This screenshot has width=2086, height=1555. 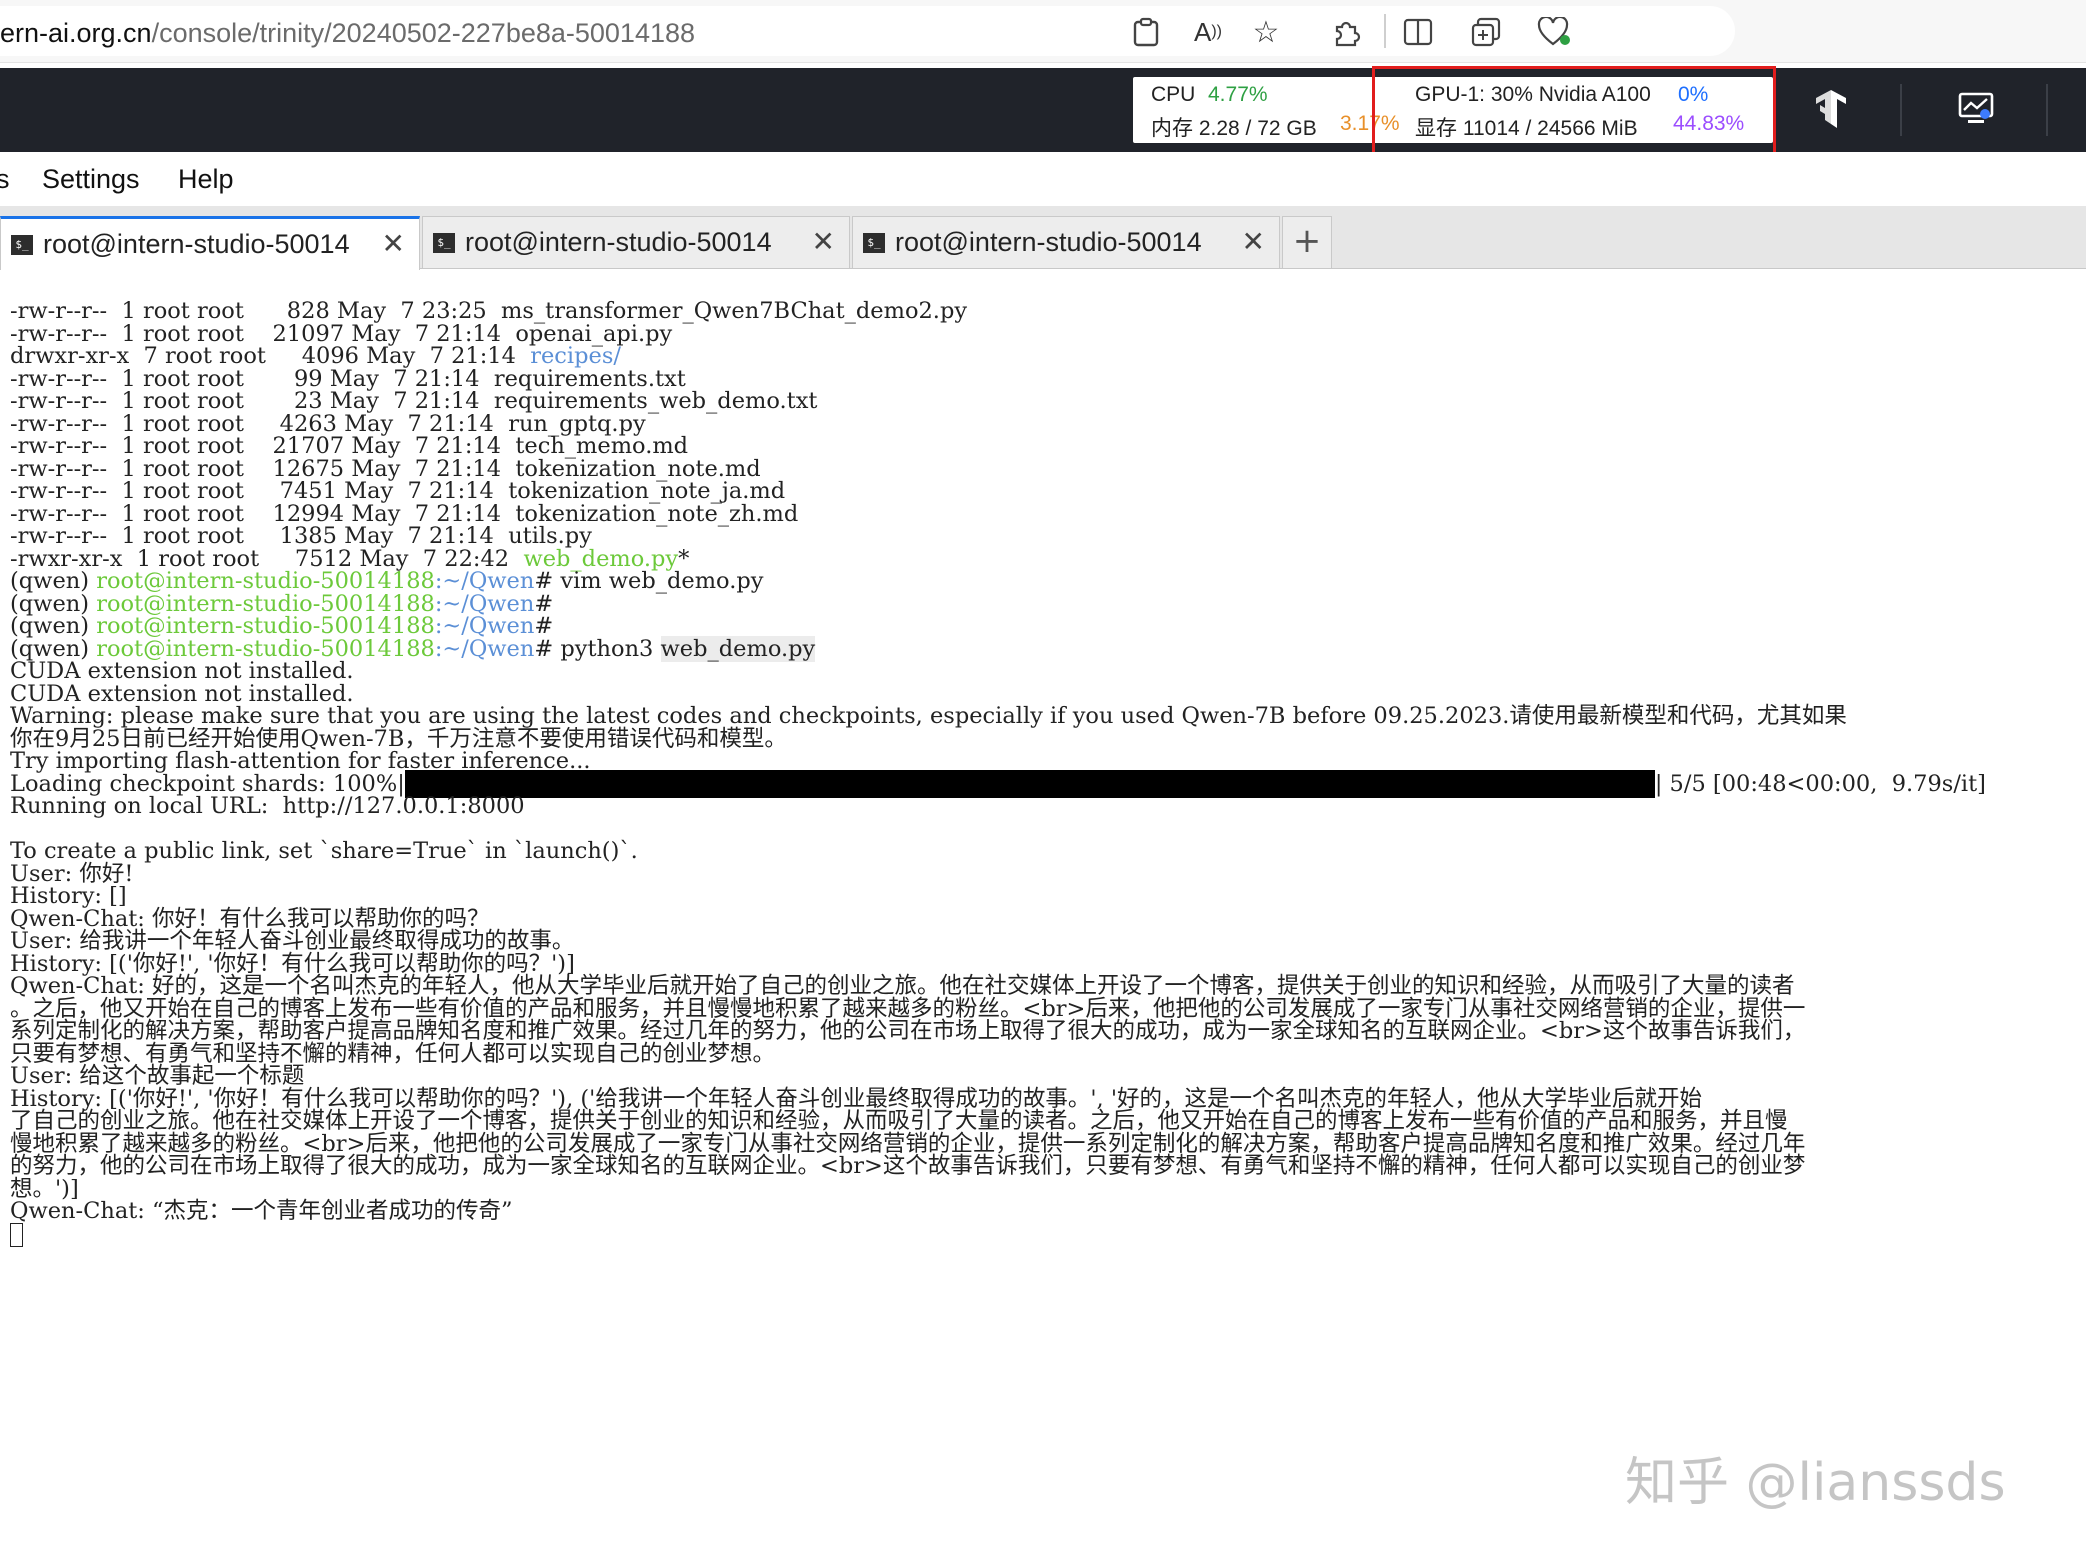 I want to click on extensions-icon, so click(x=1346, y=32).